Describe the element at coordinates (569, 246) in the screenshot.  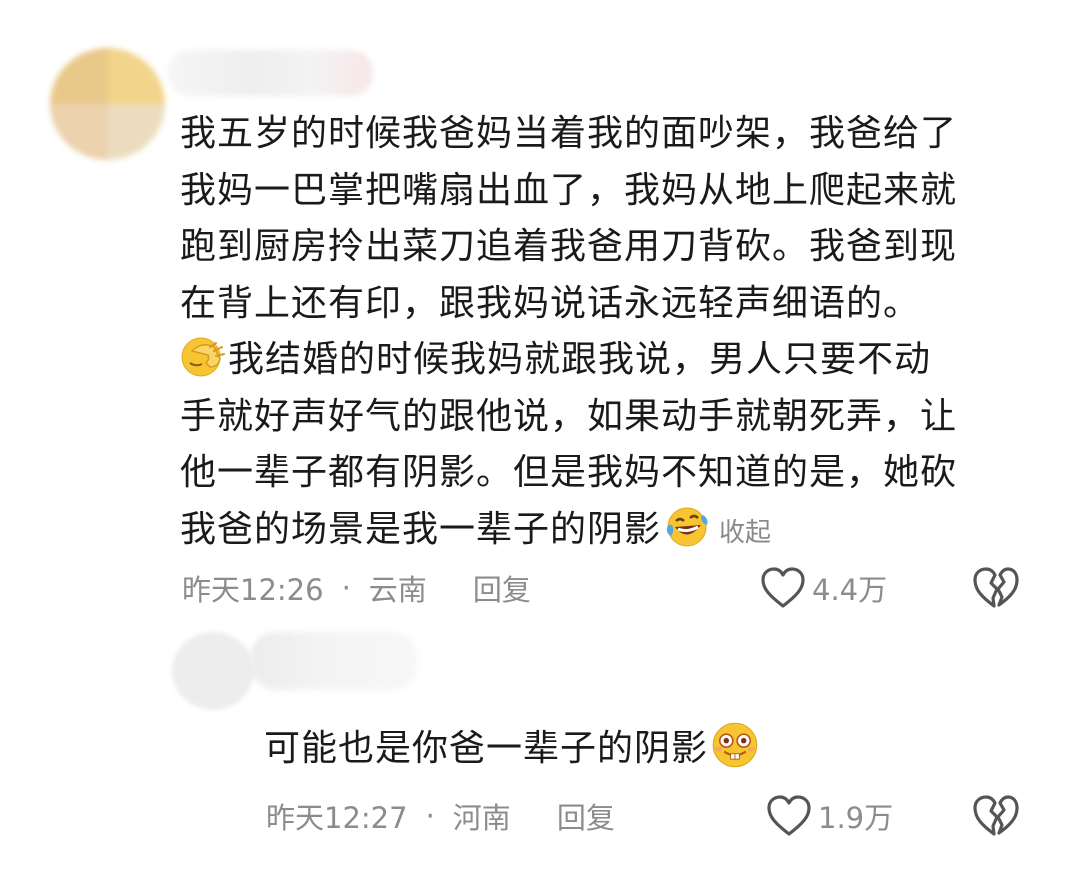
I see `comment-line: 跑到厨房拎出菜刀追着我爸用刀背砍。我爸到现` at that location.